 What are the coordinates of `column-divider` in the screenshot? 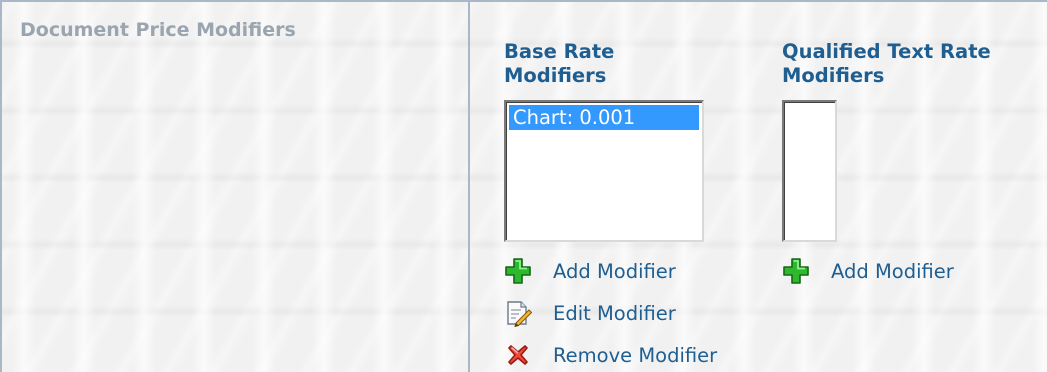 It's located at (469, 187).